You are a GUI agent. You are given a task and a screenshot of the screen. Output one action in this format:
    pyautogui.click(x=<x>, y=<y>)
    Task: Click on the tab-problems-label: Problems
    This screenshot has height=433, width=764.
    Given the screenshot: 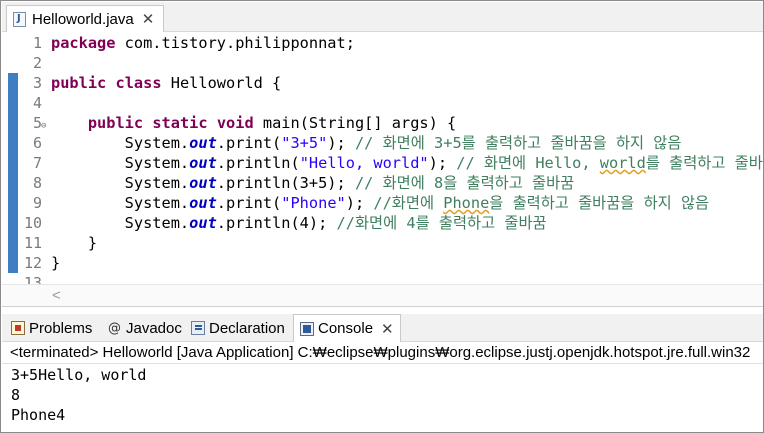 What is the action you would take?
    pyautogui.click(x=61, y=328)
    